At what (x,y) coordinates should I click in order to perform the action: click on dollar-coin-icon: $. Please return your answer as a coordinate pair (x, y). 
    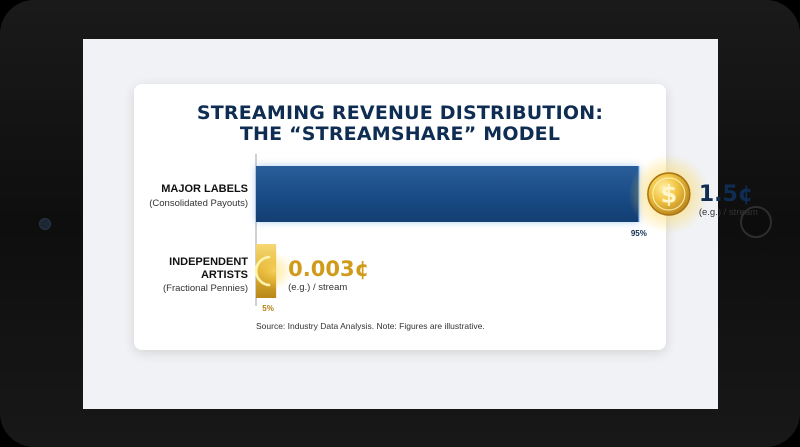
    Looking at the image, I should click on (668, 194).